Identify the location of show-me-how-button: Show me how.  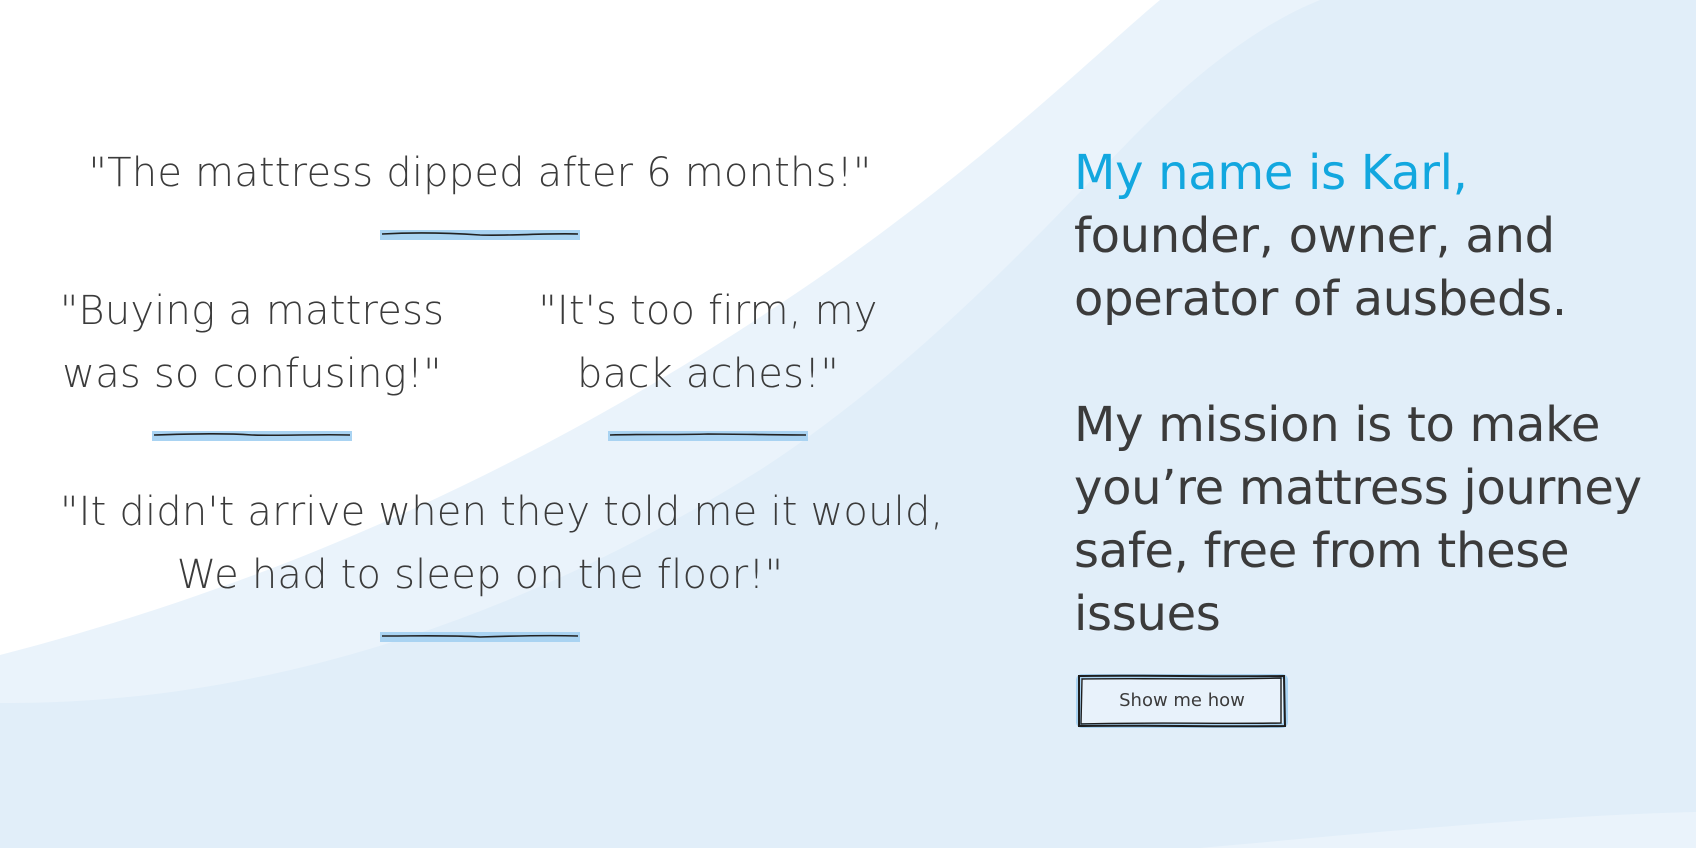
(1182, 701).